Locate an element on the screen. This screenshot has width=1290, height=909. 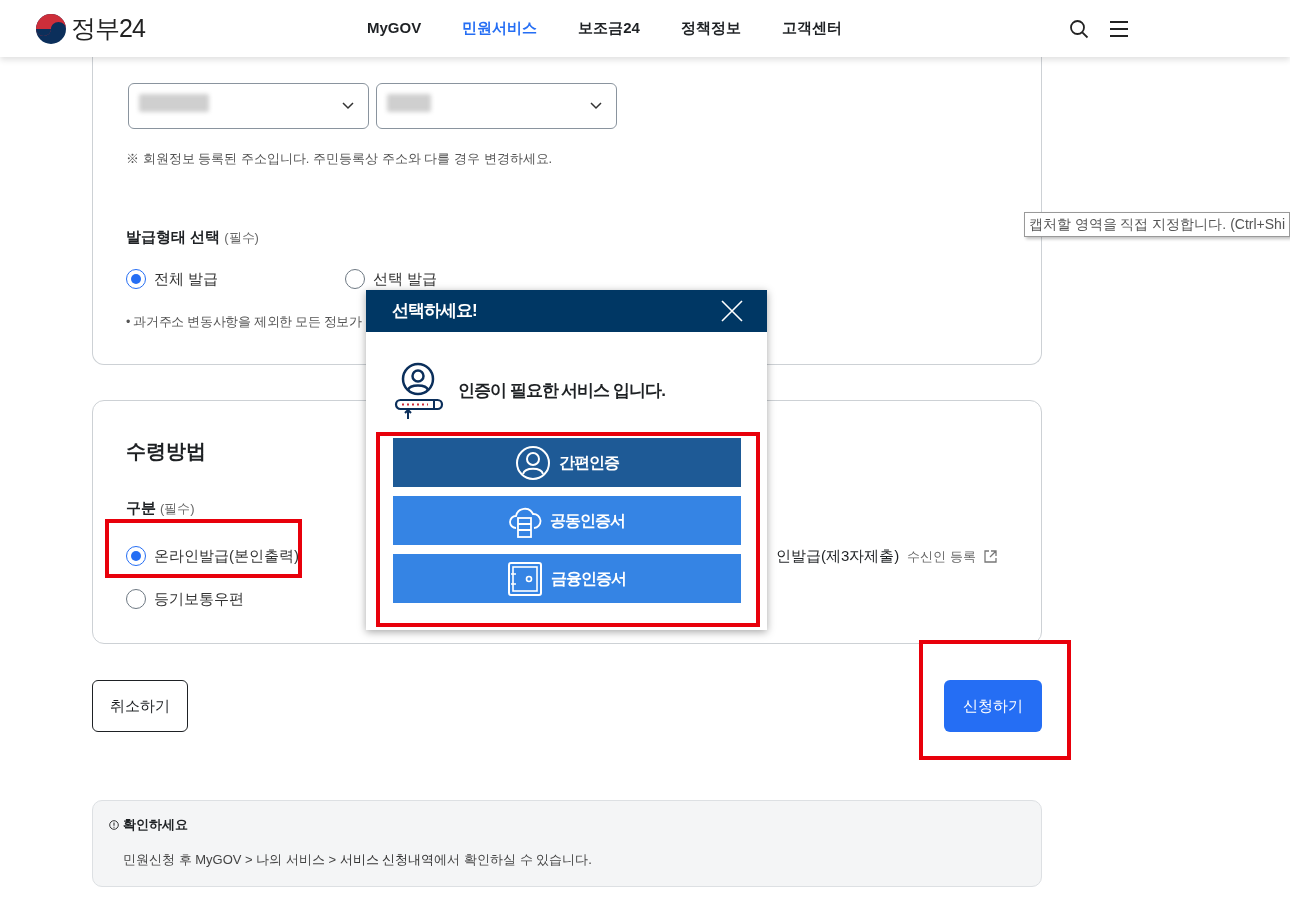
nav-link: 정책정보 is located at coordinates (710, 28).